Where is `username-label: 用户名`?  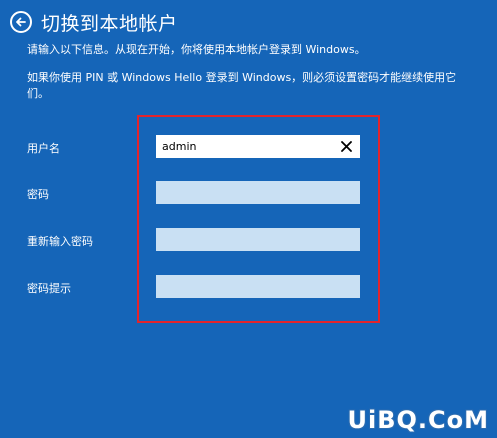
username-label: 用户名 is located at coordinates (43, 148).